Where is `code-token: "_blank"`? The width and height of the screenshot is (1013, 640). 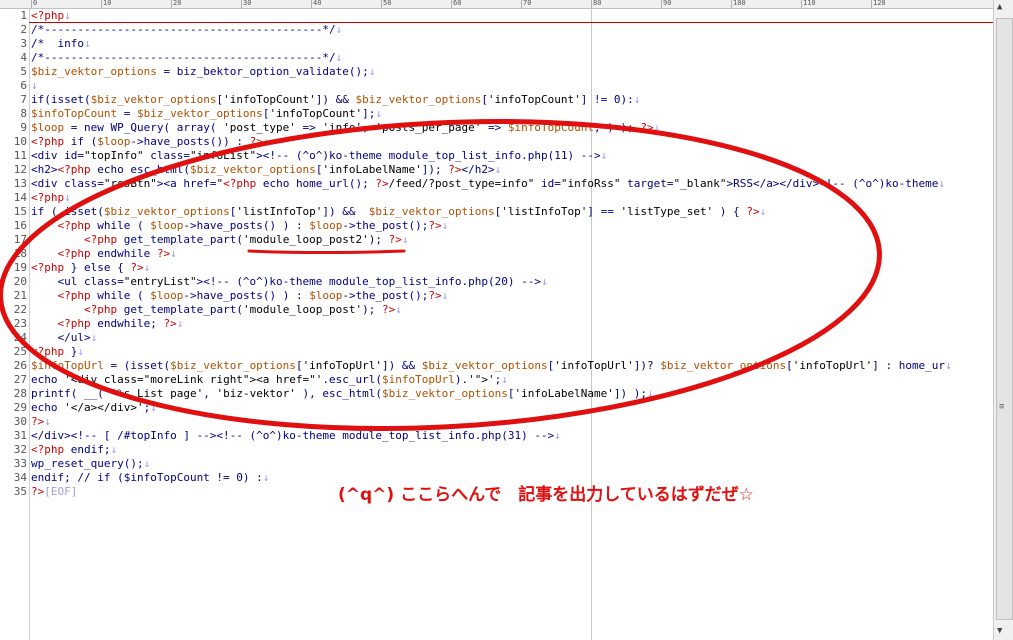 code-token: "_blank" is located at coordinates (700, 183).